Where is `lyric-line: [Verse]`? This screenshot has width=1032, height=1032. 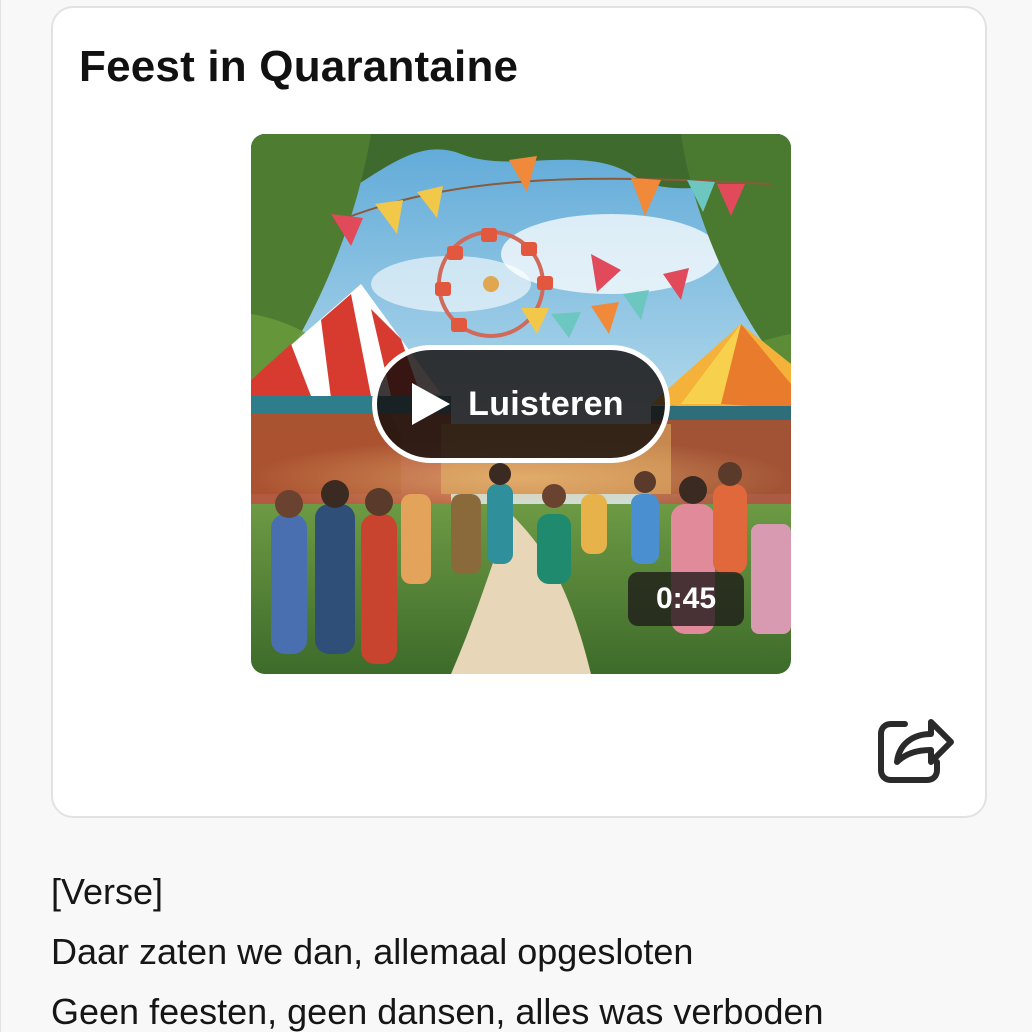 lyric-line: [Verse] is located at coordinates (107, 891).